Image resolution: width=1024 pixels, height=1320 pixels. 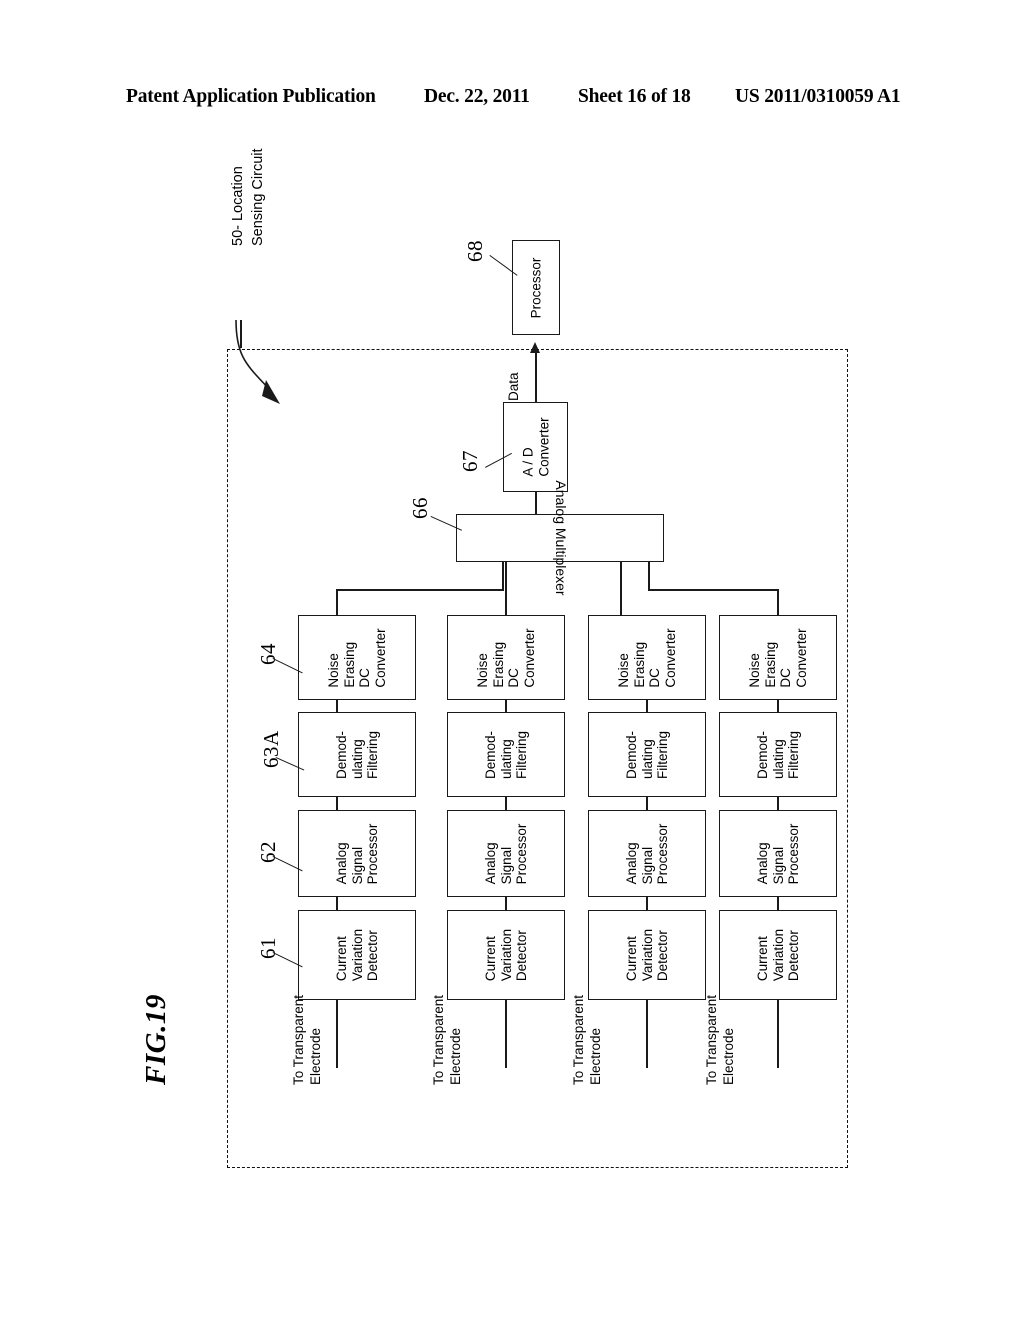 I want to click on mux-fanout-1-riser, so click(x=337, y=602).